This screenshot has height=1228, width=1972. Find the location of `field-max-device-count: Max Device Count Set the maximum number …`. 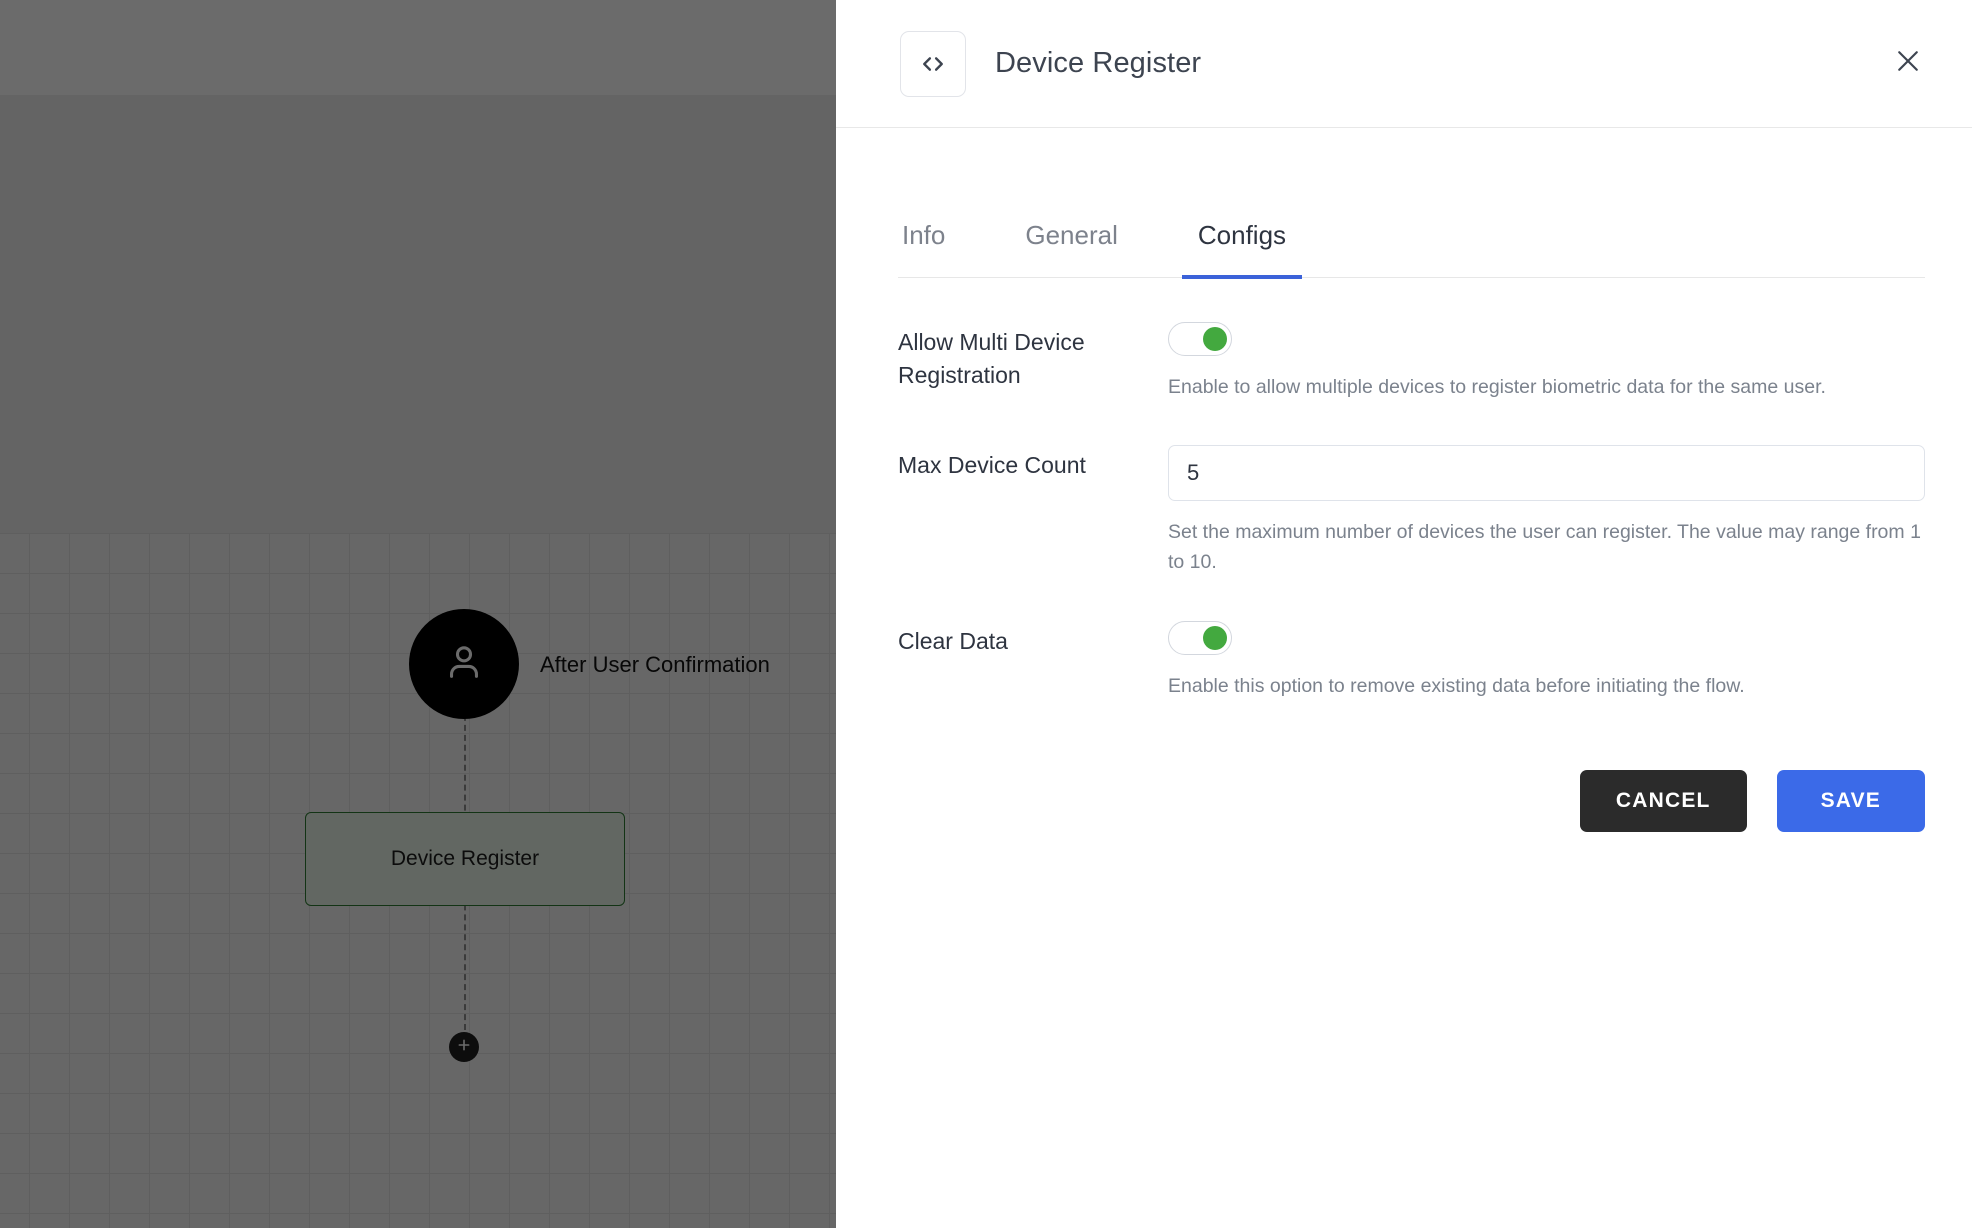

field-max-device-count: Max Device Count Set the maximum number … is located at coordinates (1411, 511).